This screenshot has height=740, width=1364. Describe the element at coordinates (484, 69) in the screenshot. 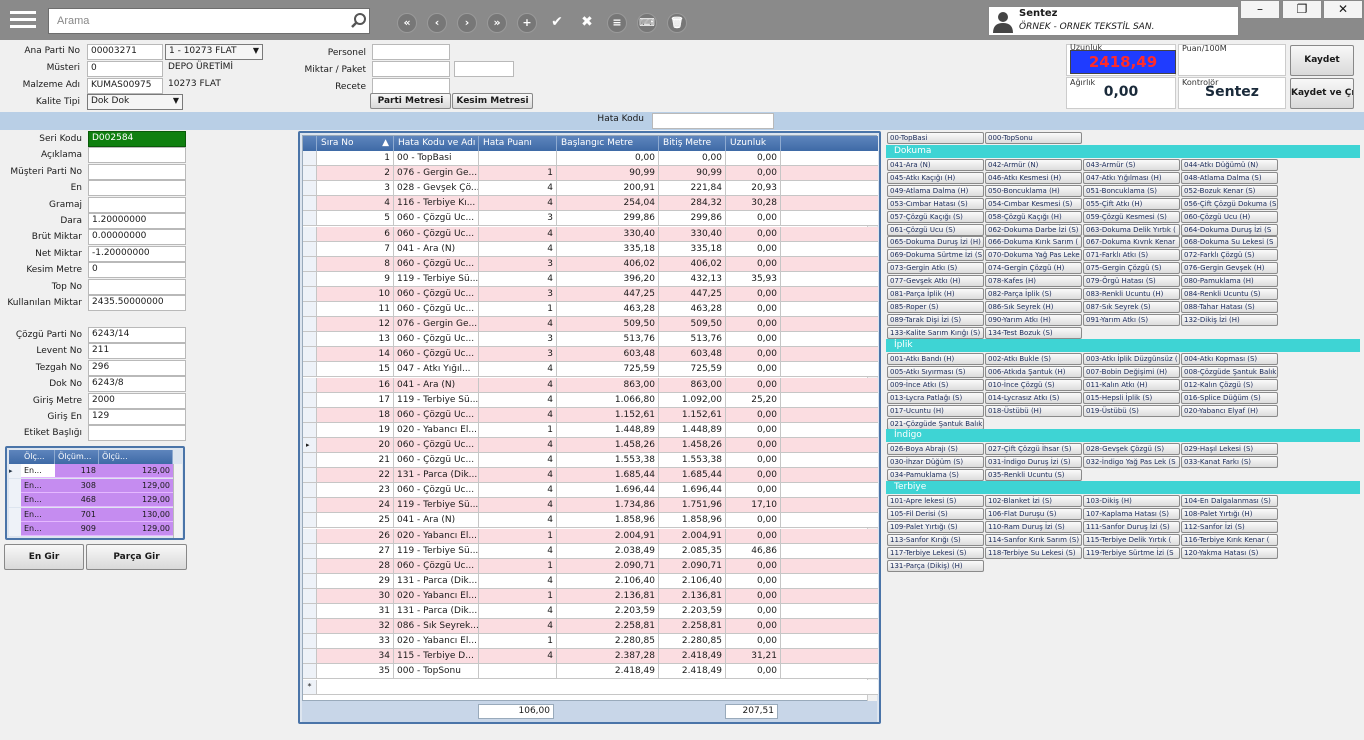

I see `paket-input` at that location.